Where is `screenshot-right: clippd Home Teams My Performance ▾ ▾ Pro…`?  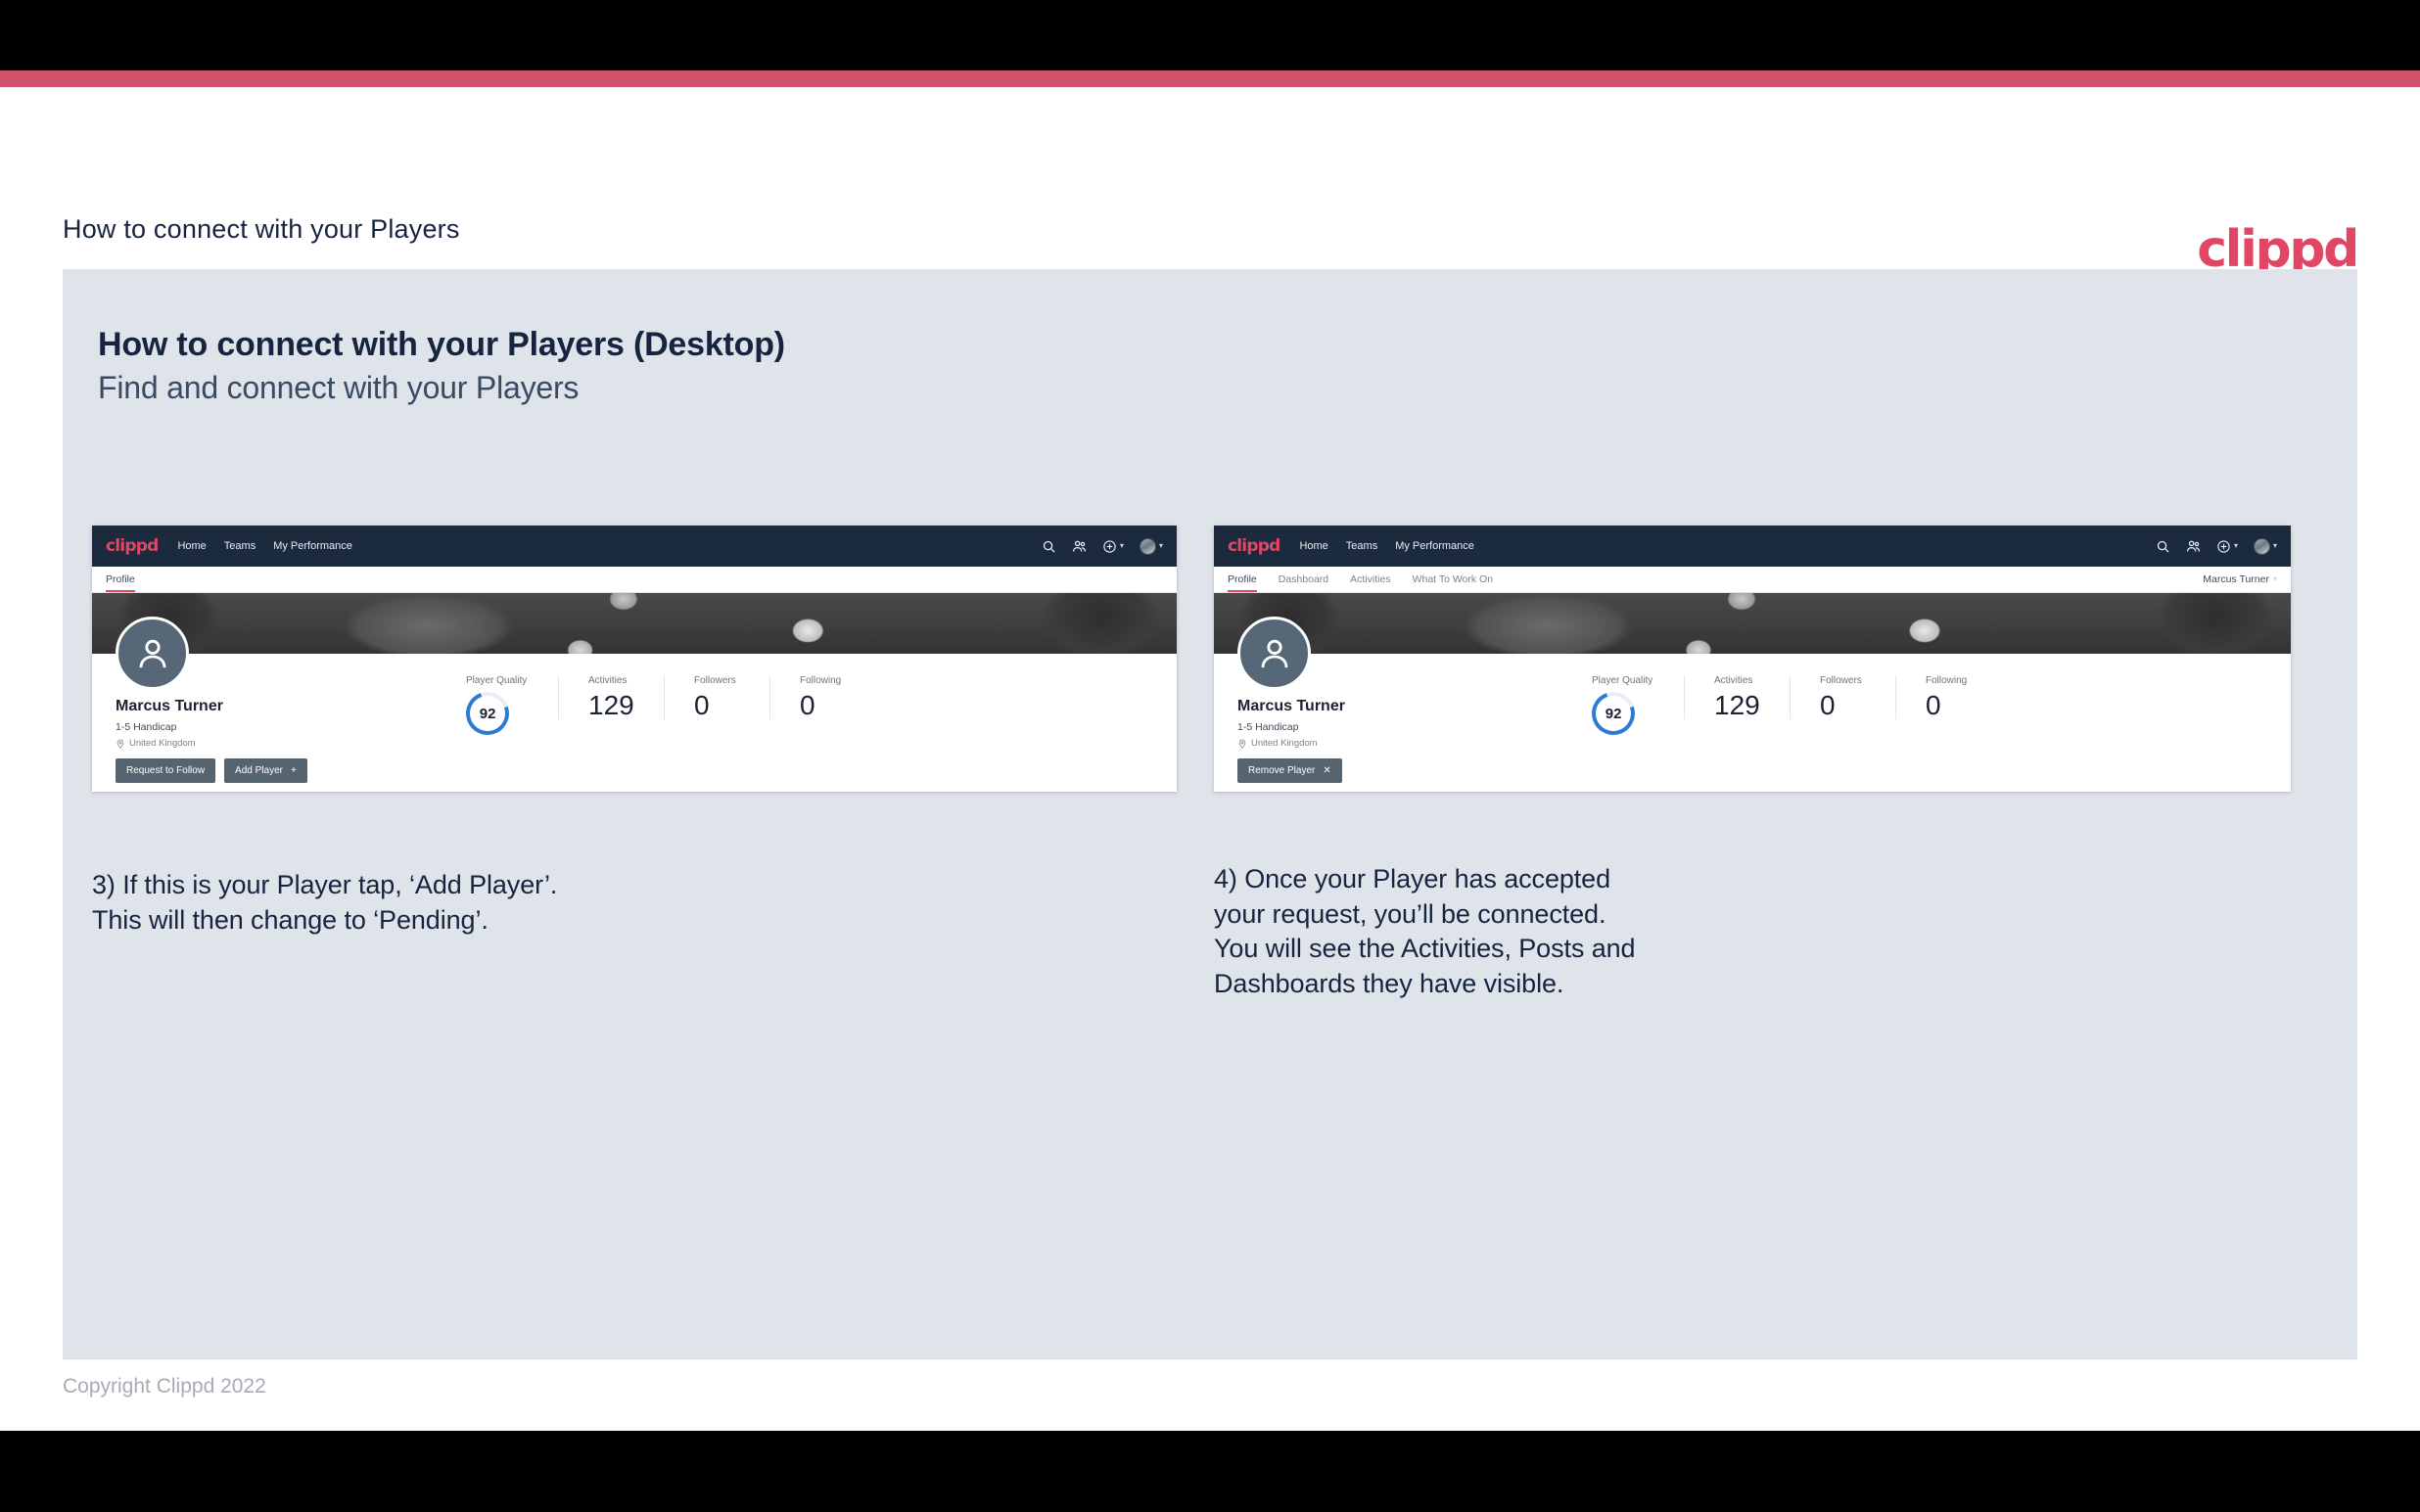
screenshot-right: clippd Home Teams My Performance ▾ ▾ Pro… is located at coordinates (1752, 659).